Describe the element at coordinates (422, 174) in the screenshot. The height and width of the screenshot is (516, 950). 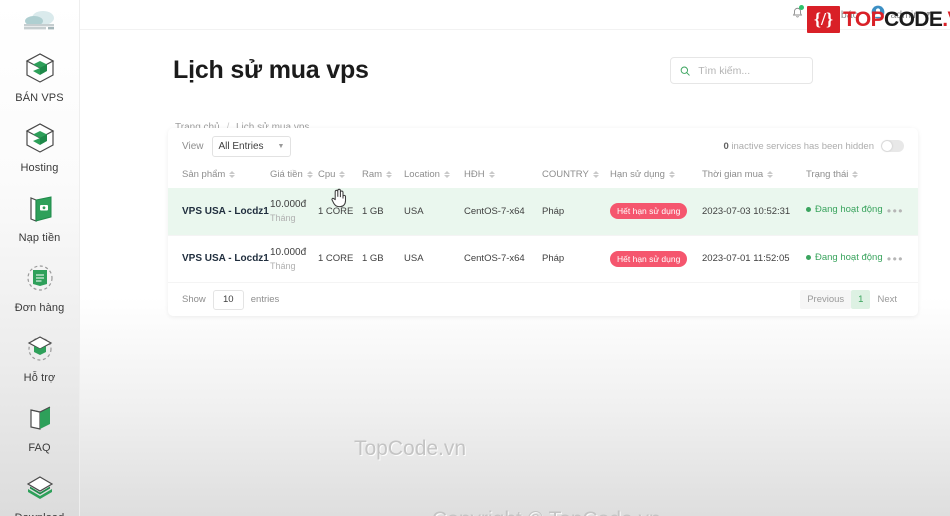
I see `col-label: Location` at that location.